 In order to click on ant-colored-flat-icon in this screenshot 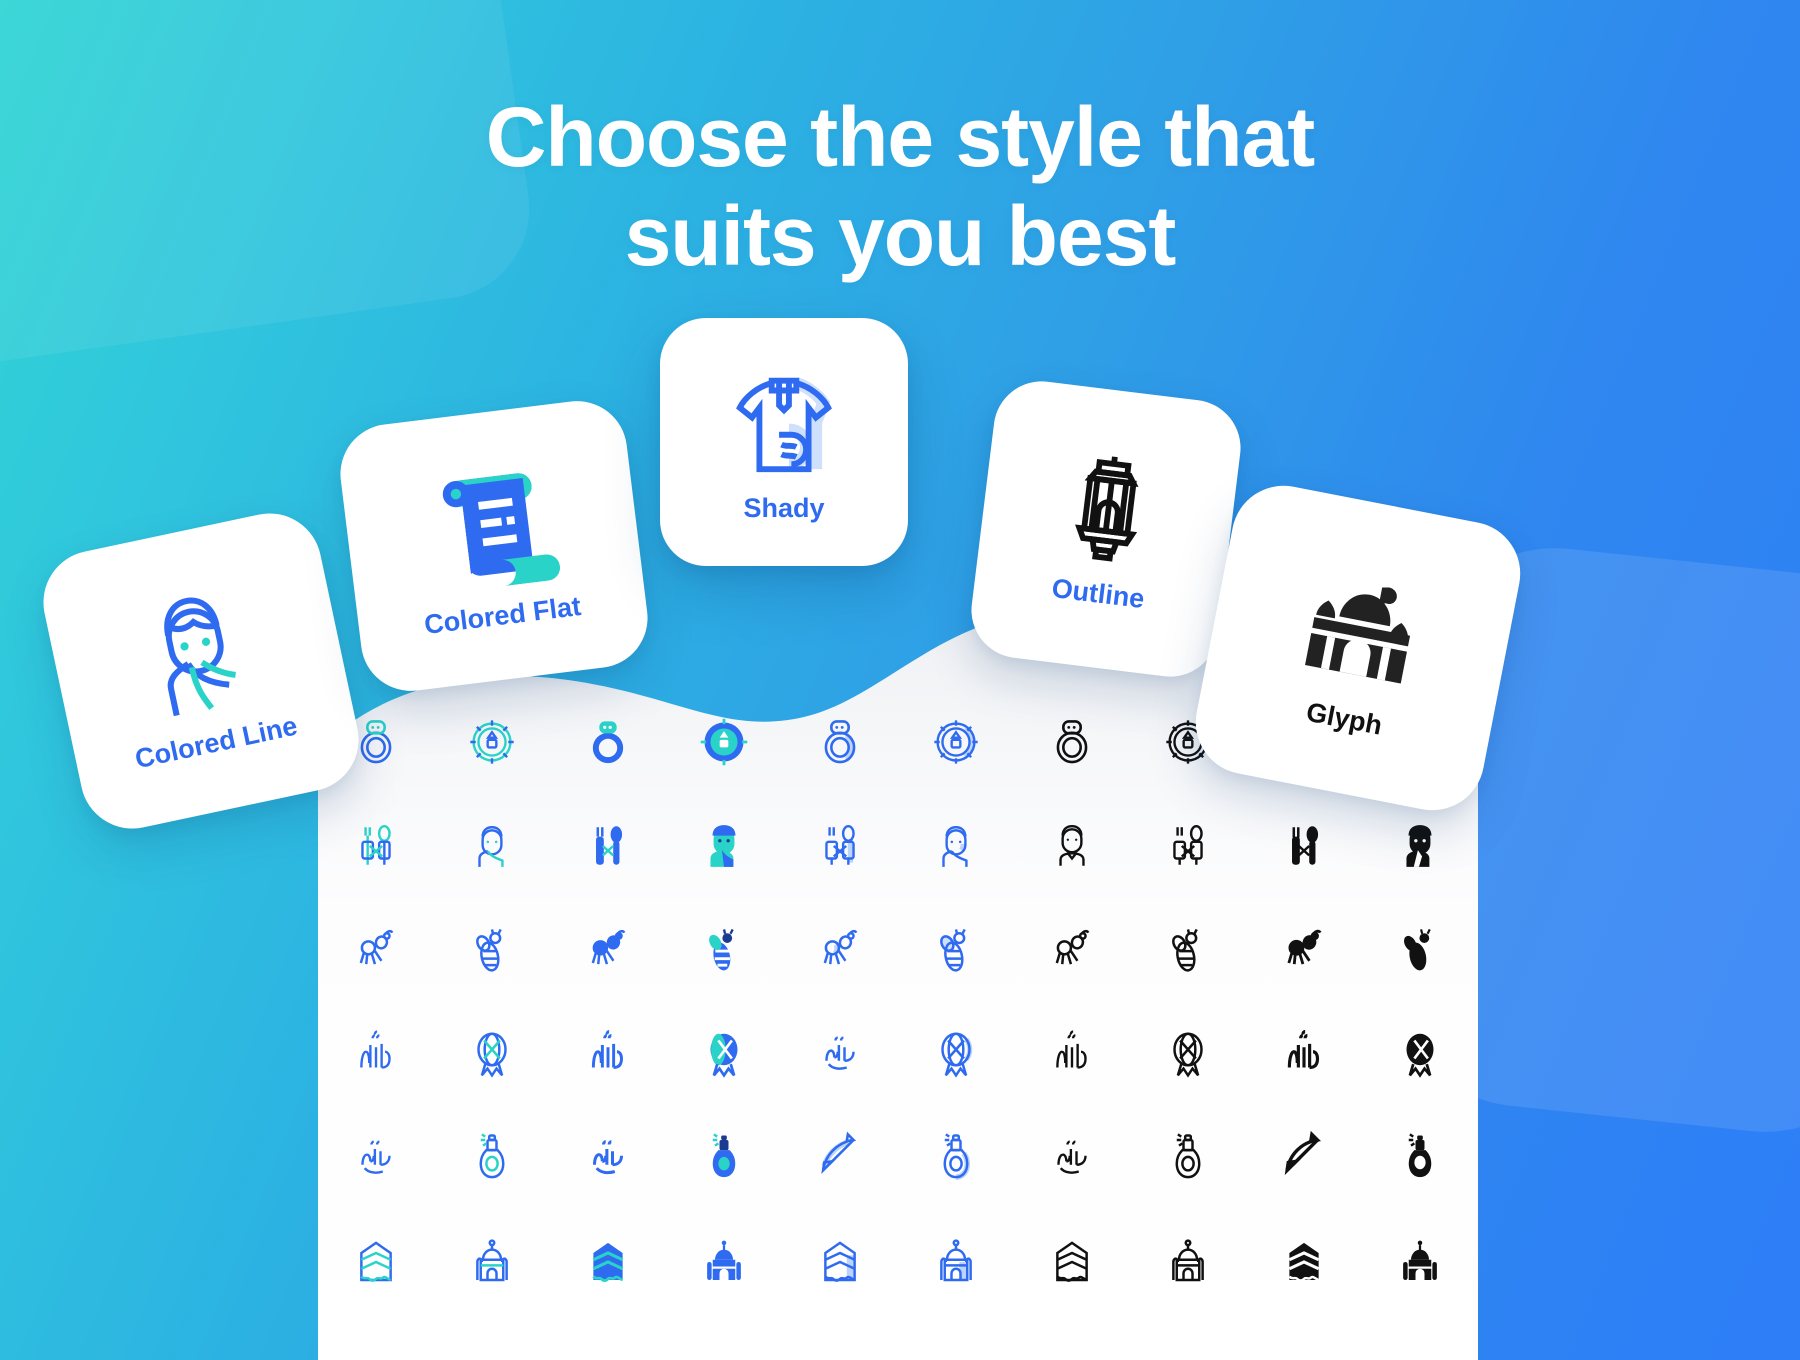, I will do `click(608, 950)`.